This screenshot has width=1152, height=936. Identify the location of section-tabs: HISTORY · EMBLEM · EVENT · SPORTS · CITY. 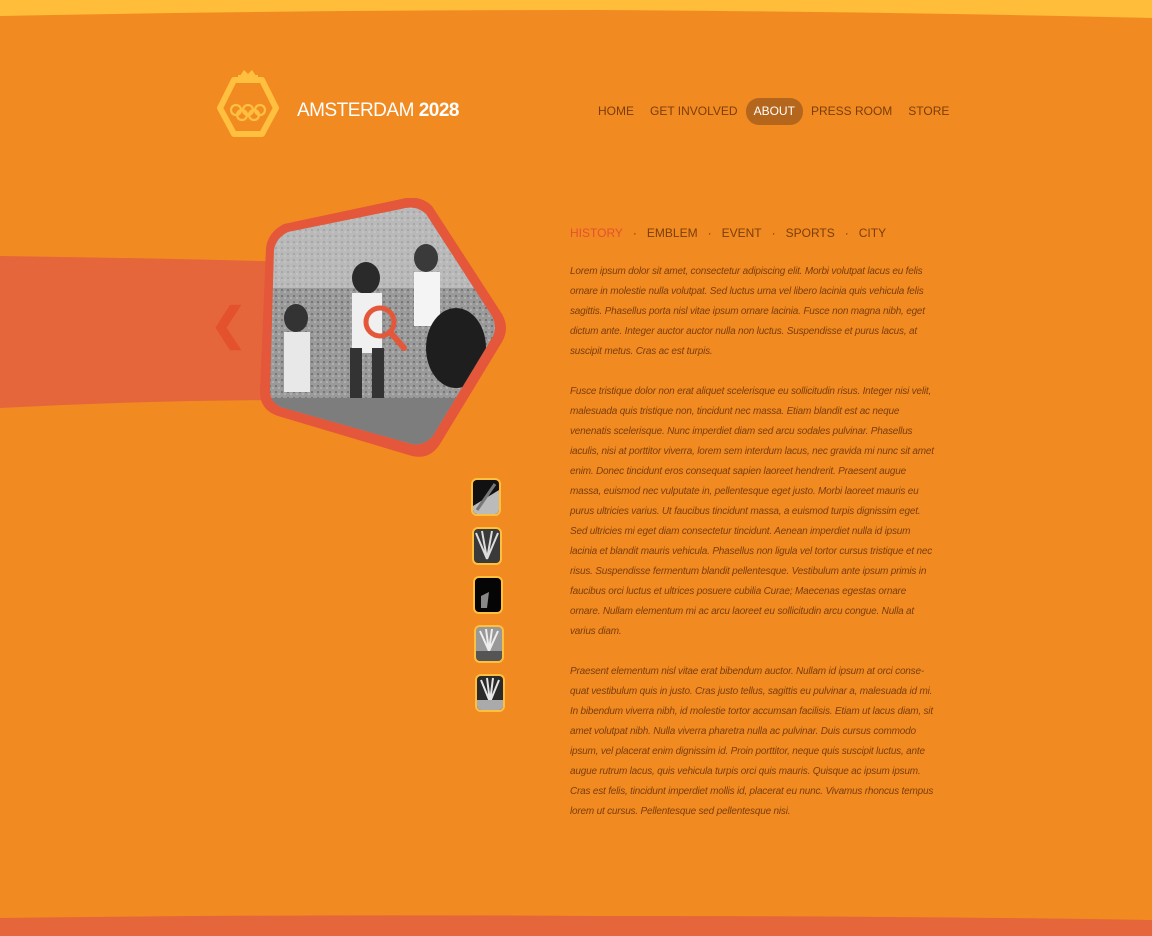
(728, 233).